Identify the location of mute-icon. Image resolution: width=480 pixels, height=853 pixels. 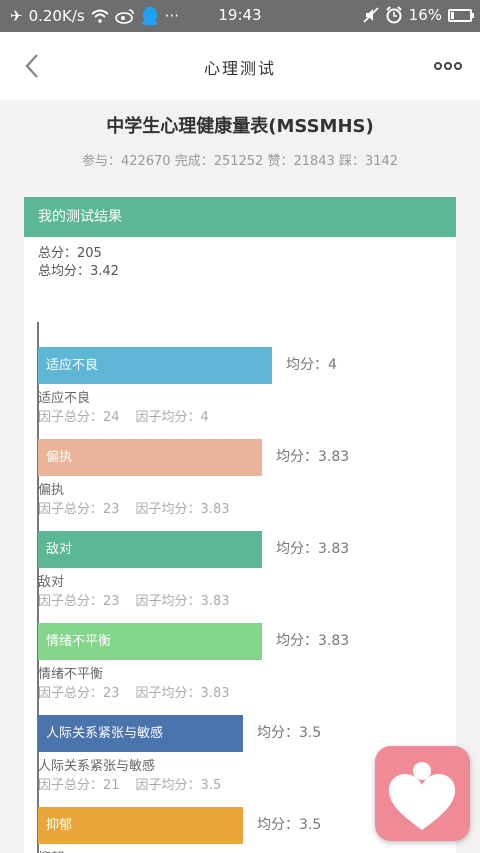
(371, 15).